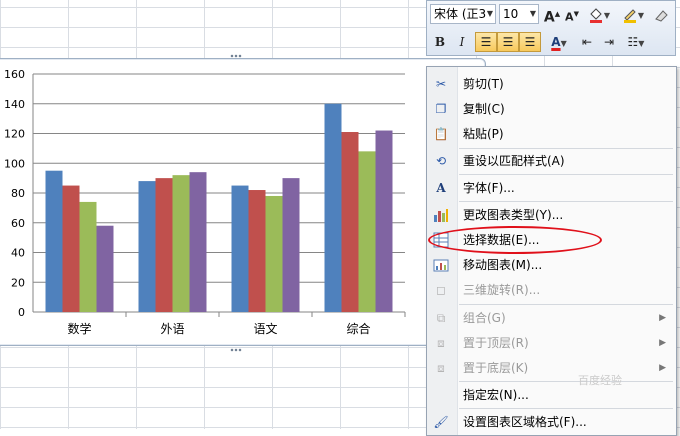 The height and width of the screenshot is (436, 680). I want to click on align-right-button: ☰, so click(530, 42).